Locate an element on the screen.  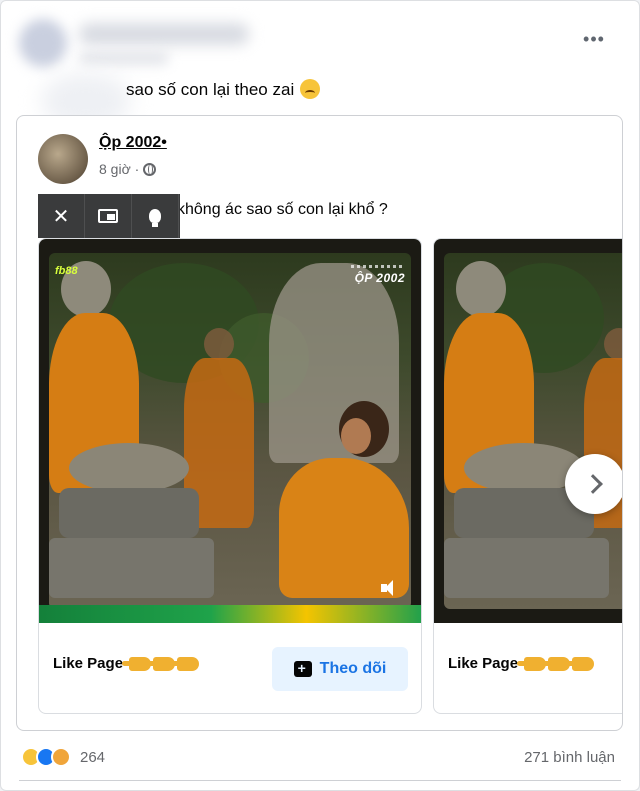
close-icon: ✕ is located at coordinates (61, 216).